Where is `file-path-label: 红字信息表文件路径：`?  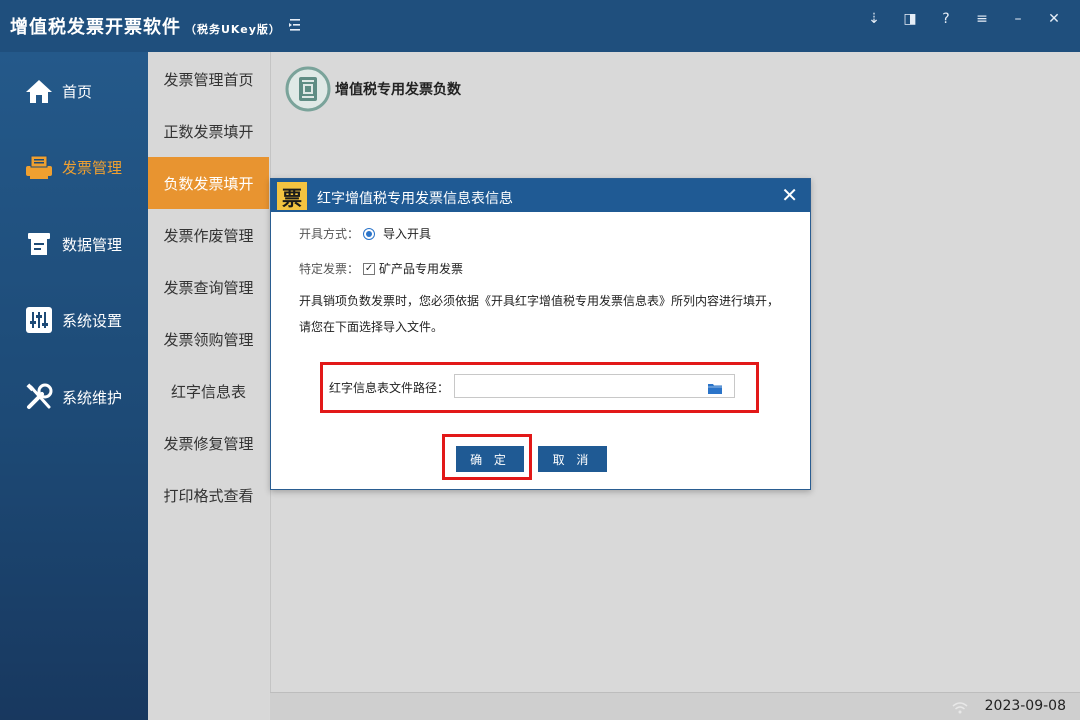
file-path-label: 红字信息表文件路径： is located at coordinates (389, 388).